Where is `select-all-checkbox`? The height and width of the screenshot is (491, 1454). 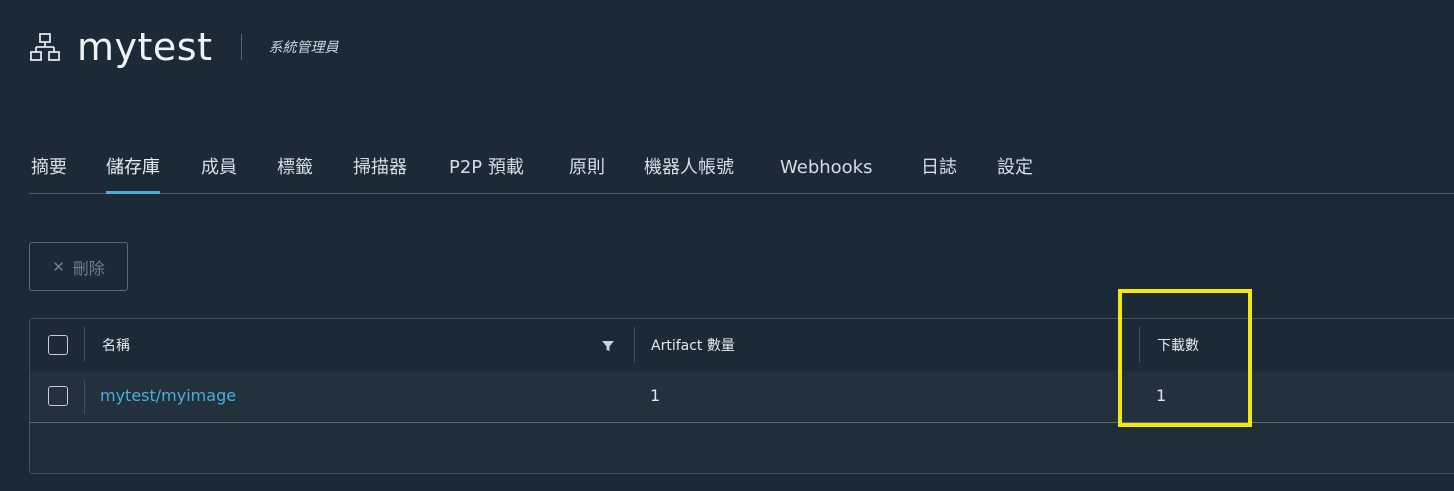 select-all-checkbox is located at coordinates (58, 345).